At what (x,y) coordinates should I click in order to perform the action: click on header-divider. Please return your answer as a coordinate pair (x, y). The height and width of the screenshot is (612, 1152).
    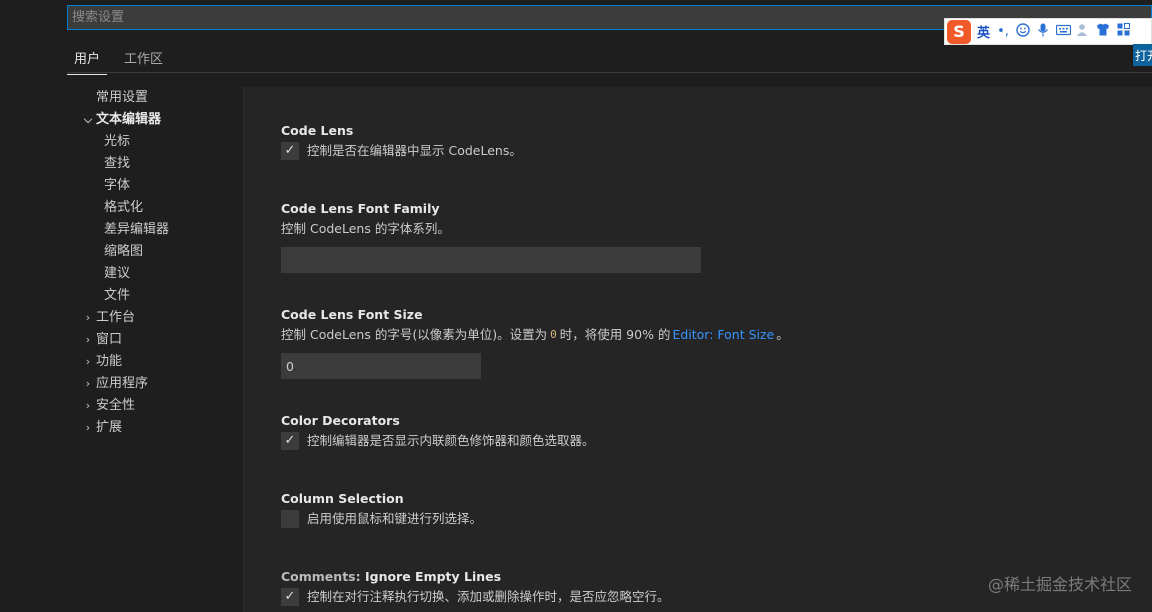
    Looking at the image, I should click on (609, 72).